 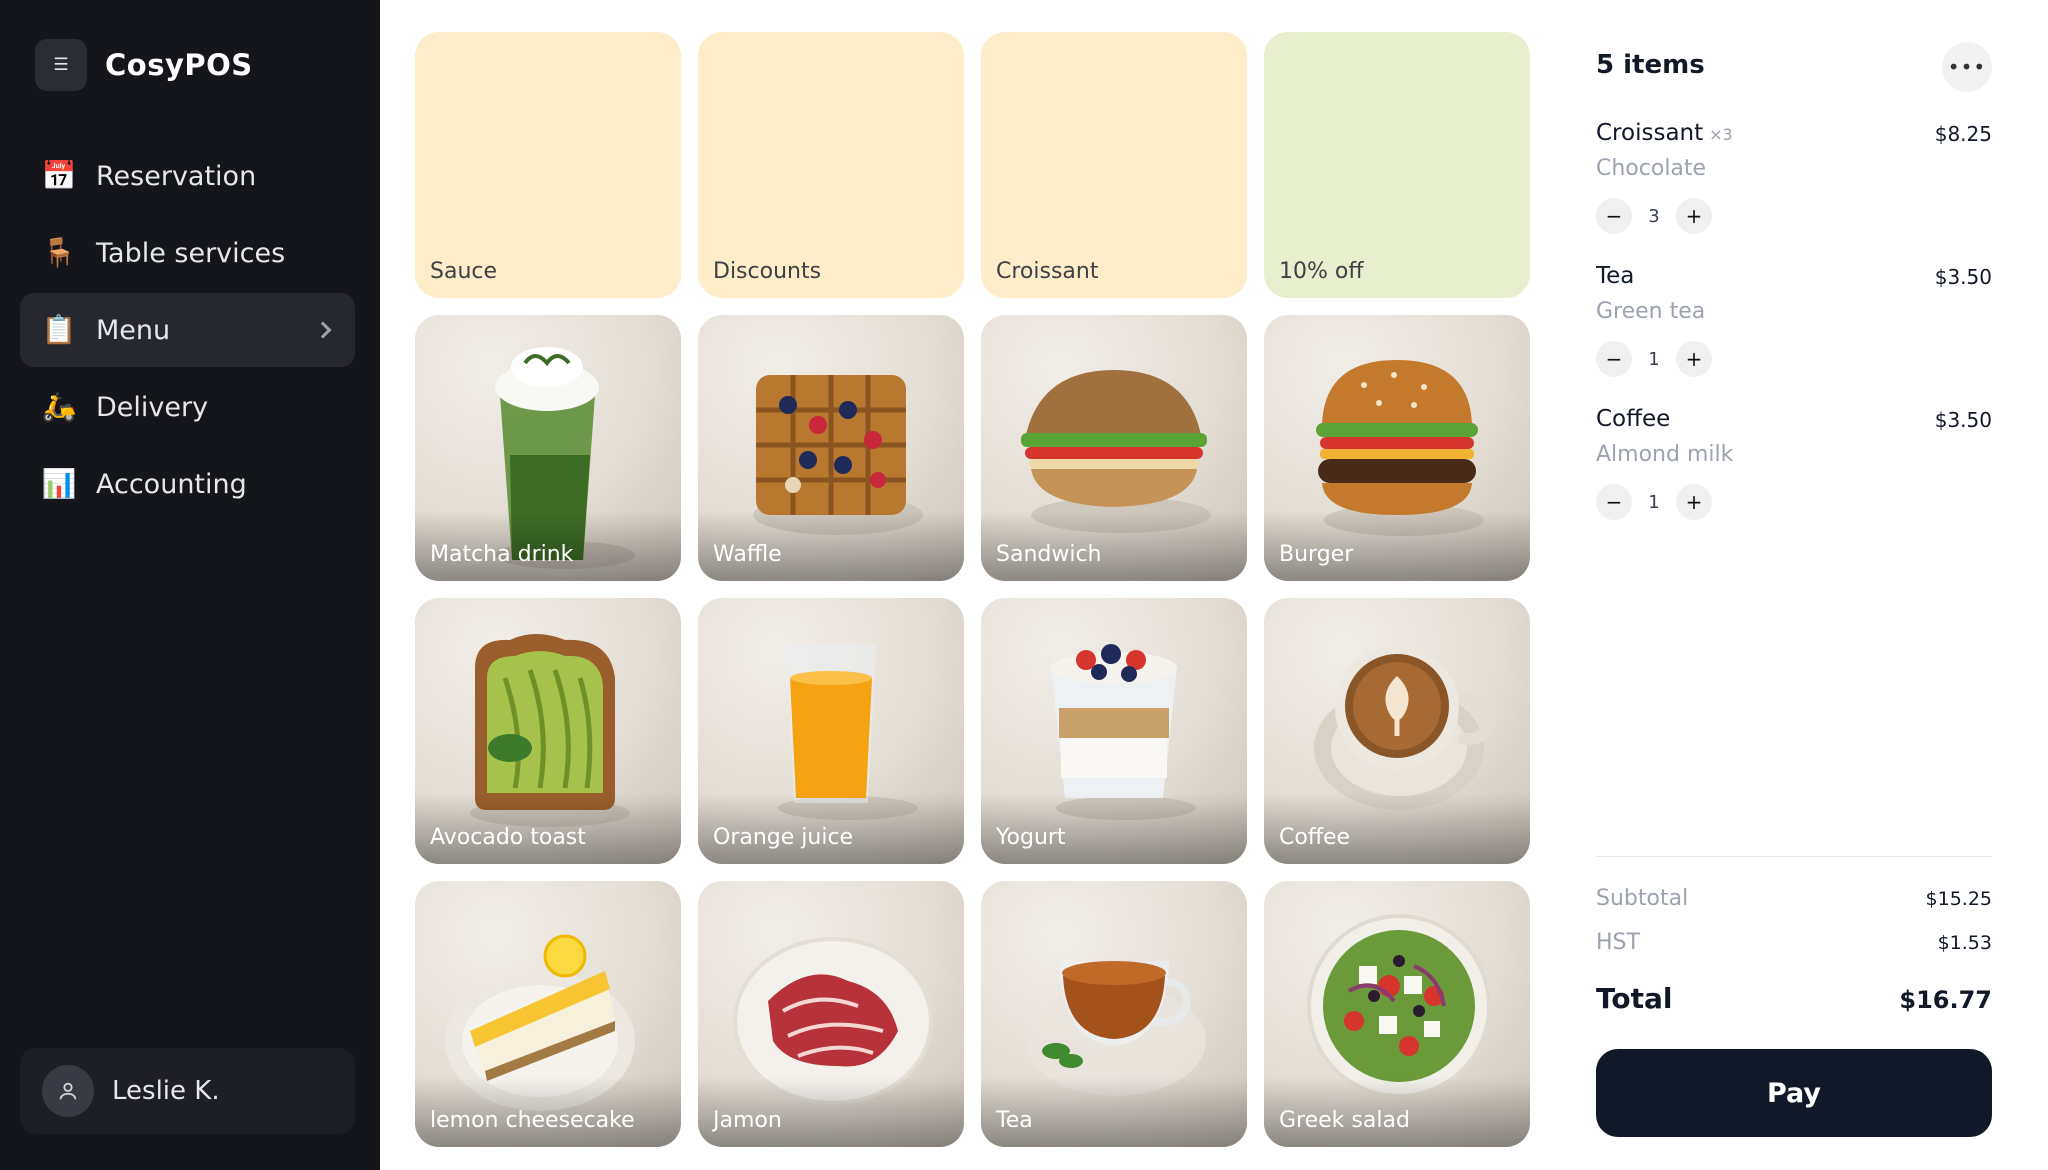 I want to click on sidebar-item-accounting: 📊 Accounting, so click(x=187, y=484).